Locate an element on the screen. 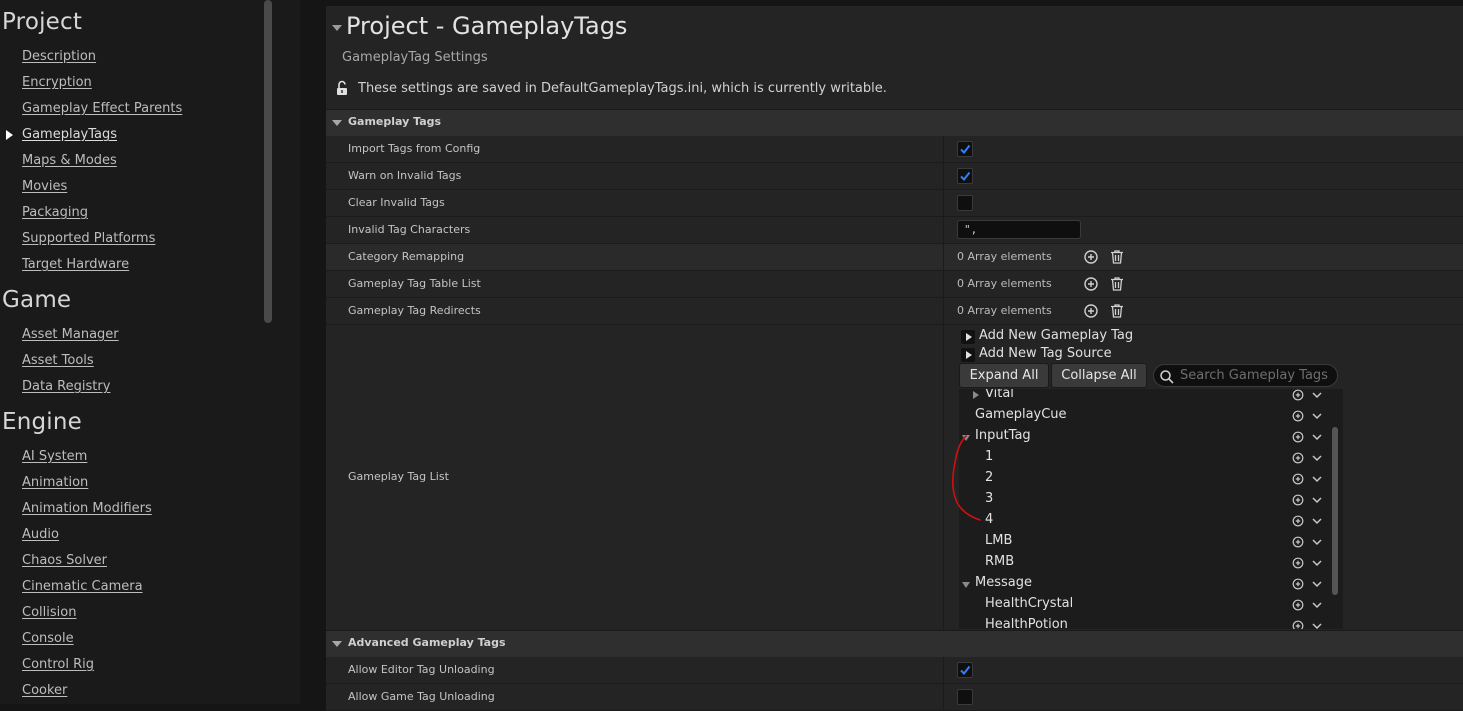  allow-editor-unloading-checkbox is located at coordinates (965, 670).